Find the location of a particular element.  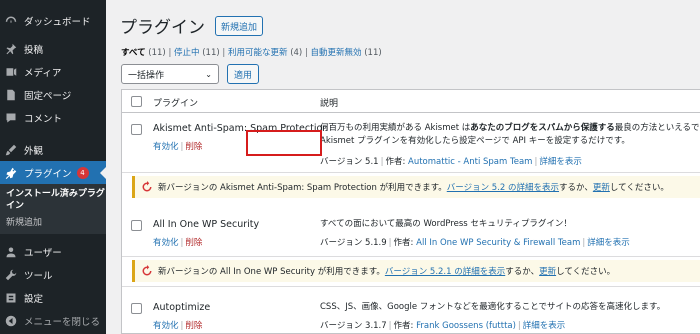

submenu-add-new: 新規追加 is located at coordinates (53, 223).